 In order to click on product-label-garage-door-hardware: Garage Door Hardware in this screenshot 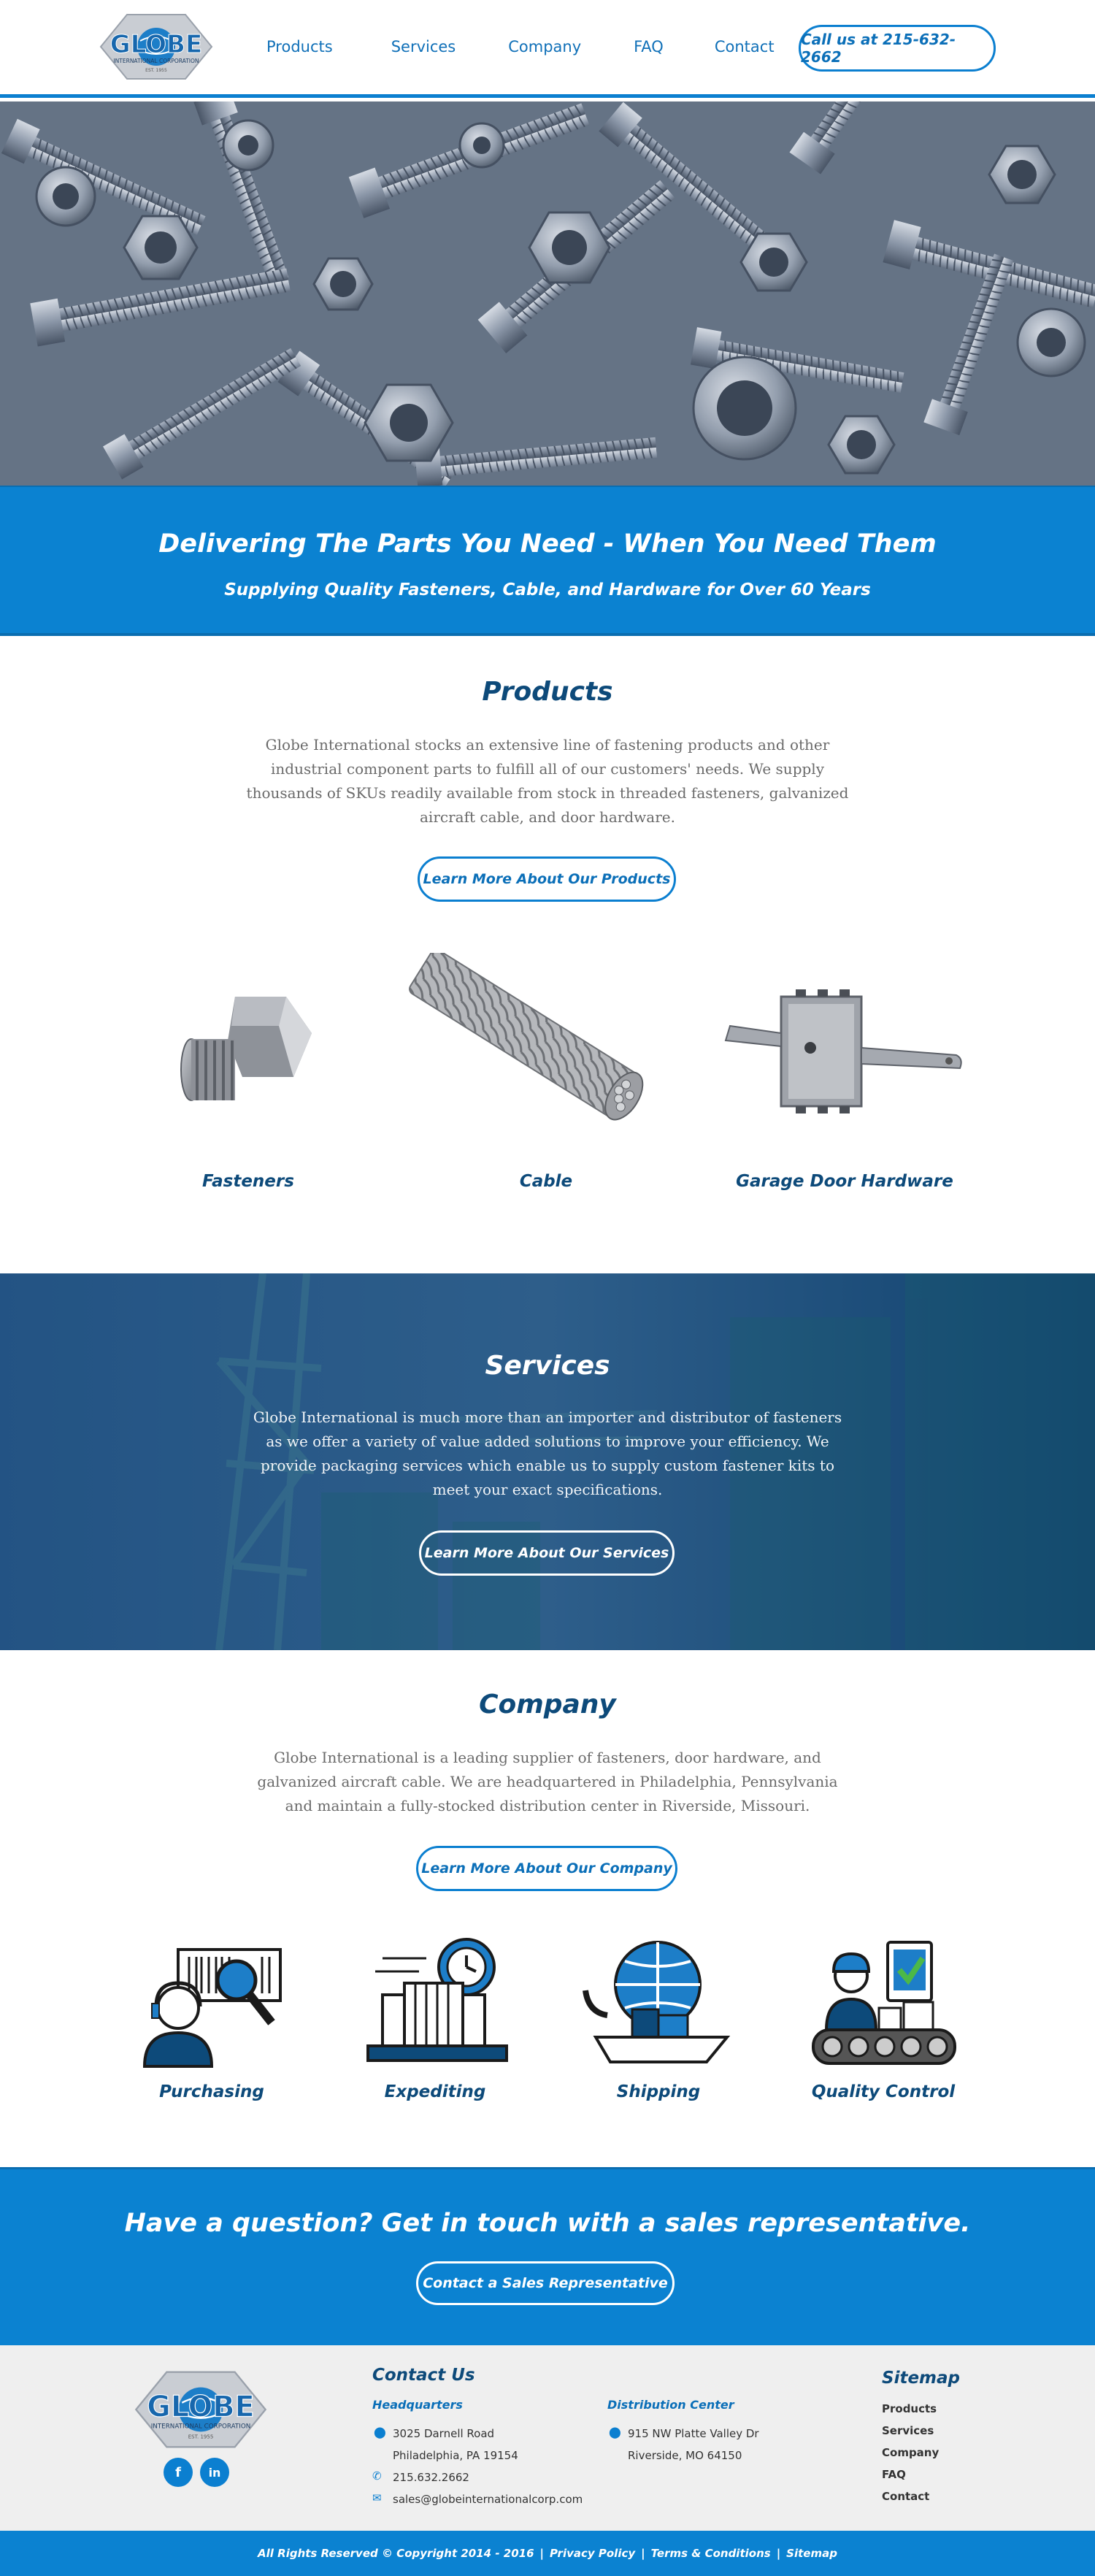, I will do `click(845, 1181)`.